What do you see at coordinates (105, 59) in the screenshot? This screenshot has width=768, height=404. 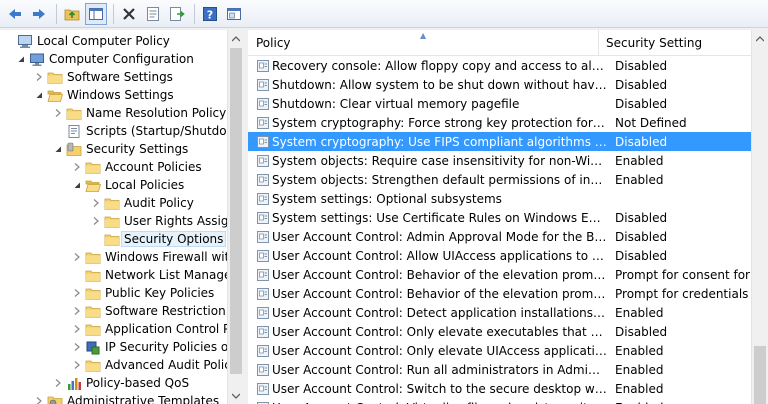 I see `tree-item: Computer Configuration` at bounding box center [105, 59].